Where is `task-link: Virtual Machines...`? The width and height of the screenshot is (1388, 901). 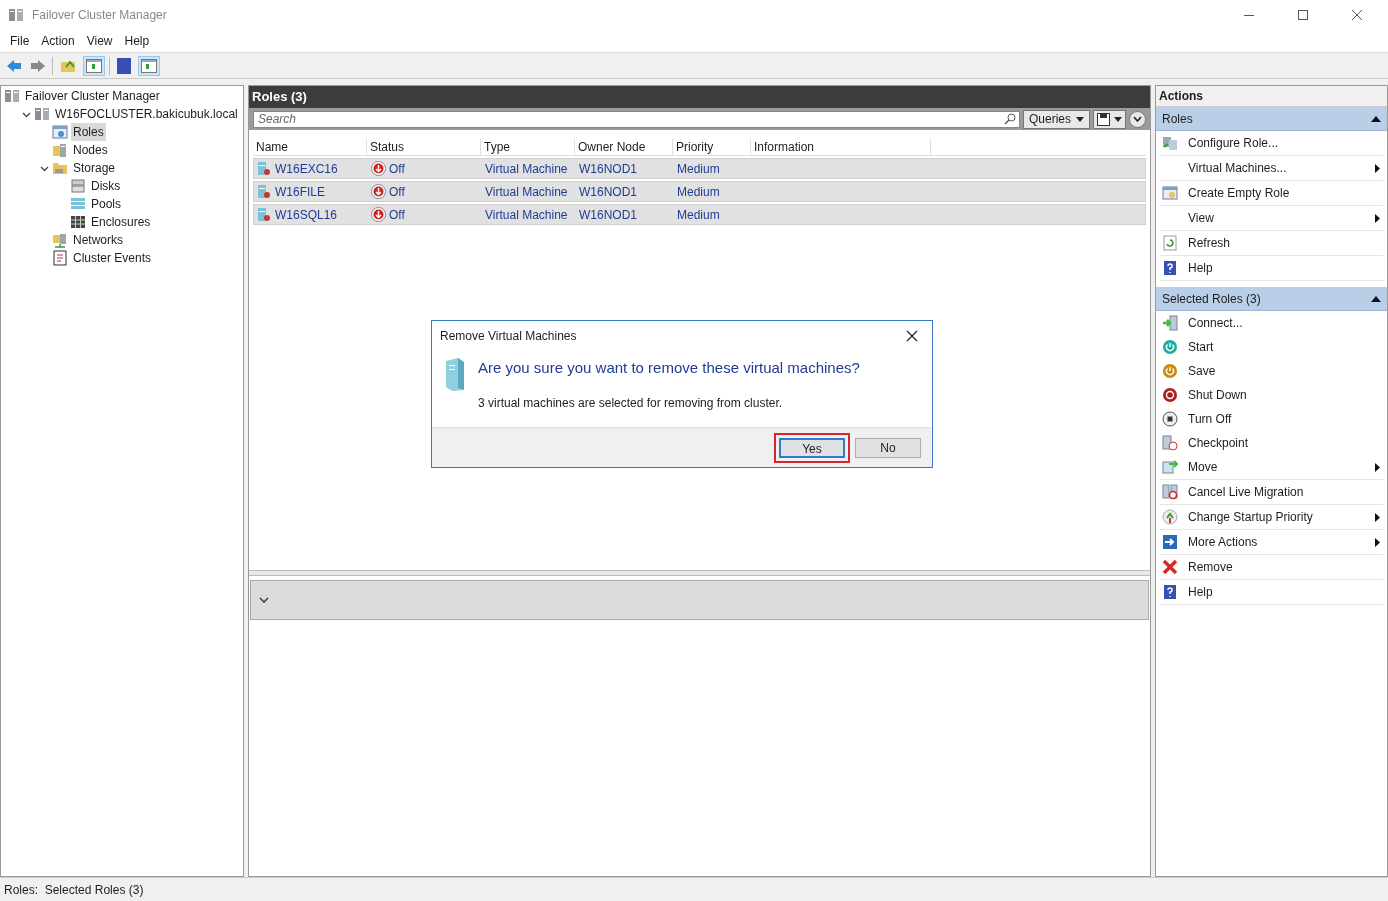 task-link: Virtual Machines... is located at coordinates (1281, 168).